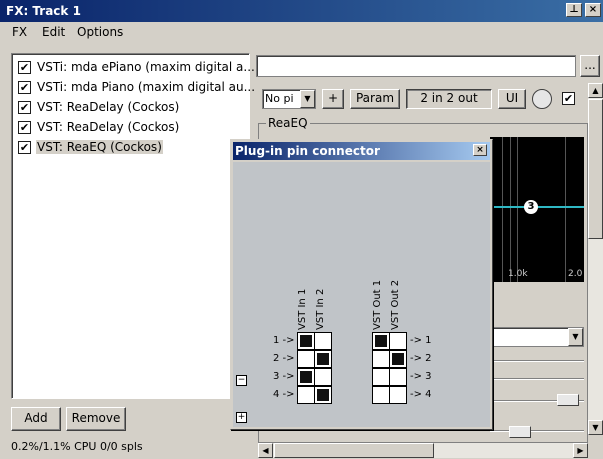 The image size is (603, 459). Describe the element at coordinates (241, 380) in the screenshot. I see `remove-pin-button: −` at that location.